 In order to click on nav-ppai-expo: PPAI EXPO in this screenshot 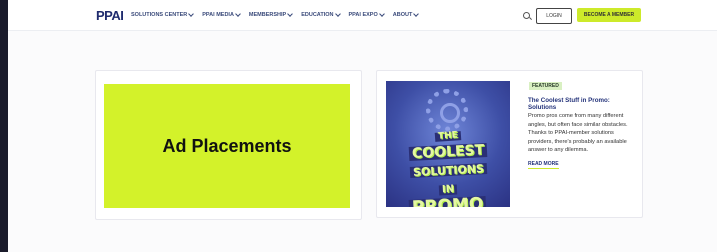, I will do `click(366, 14)`.